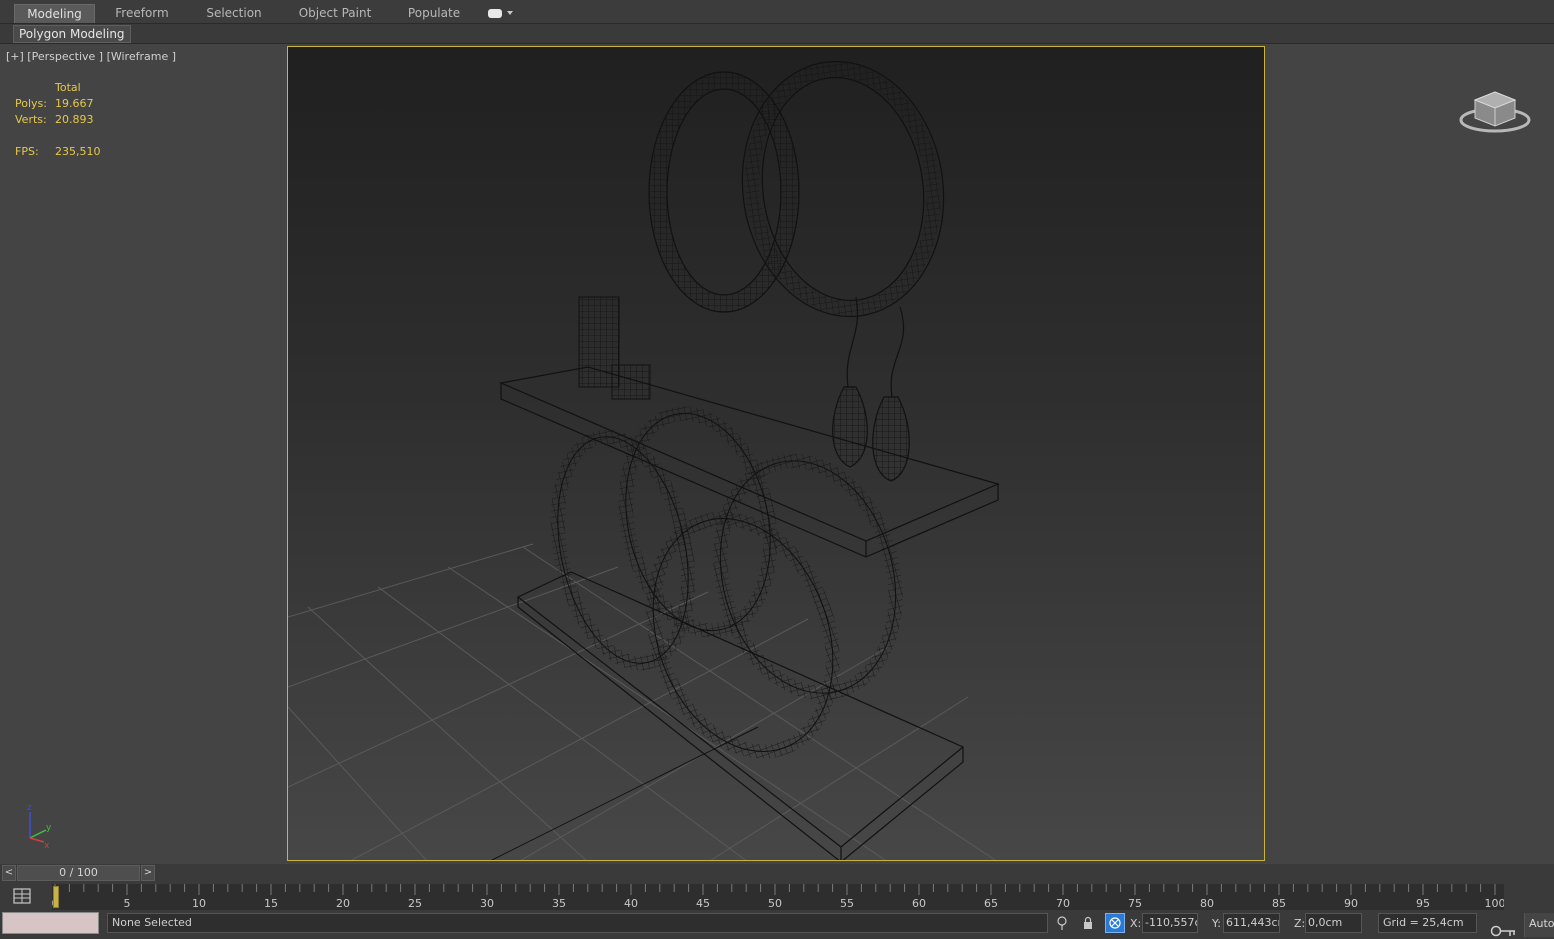 The image size is (1554, 939). Describe the element at coordinates (1251, 923) in the screenshot. I see `y-coord-field: 611,443cm` at that location.